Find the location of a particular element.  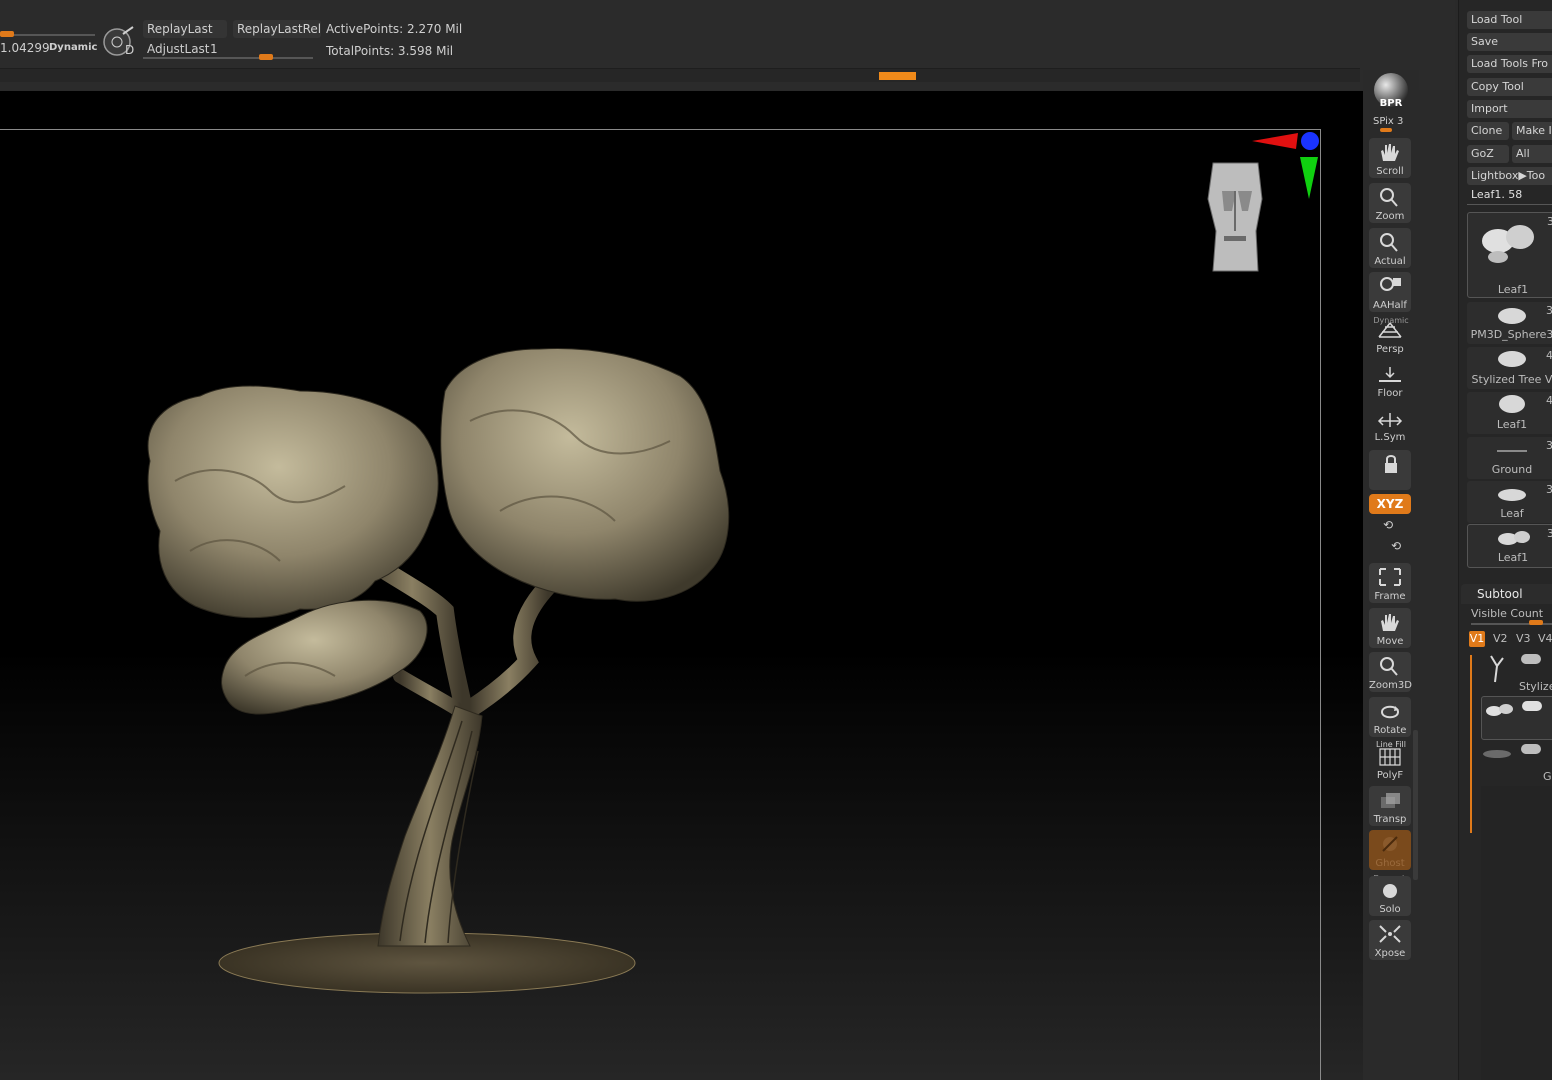

transp-label: Transp is located at coordinates (1390, 819).